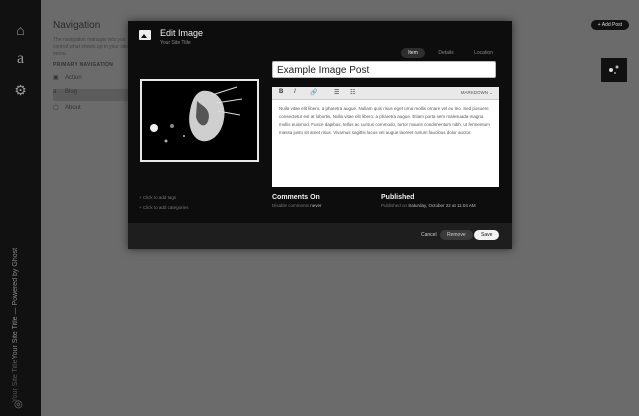  I want to click on image-icon: ▣, so click(56, 78).